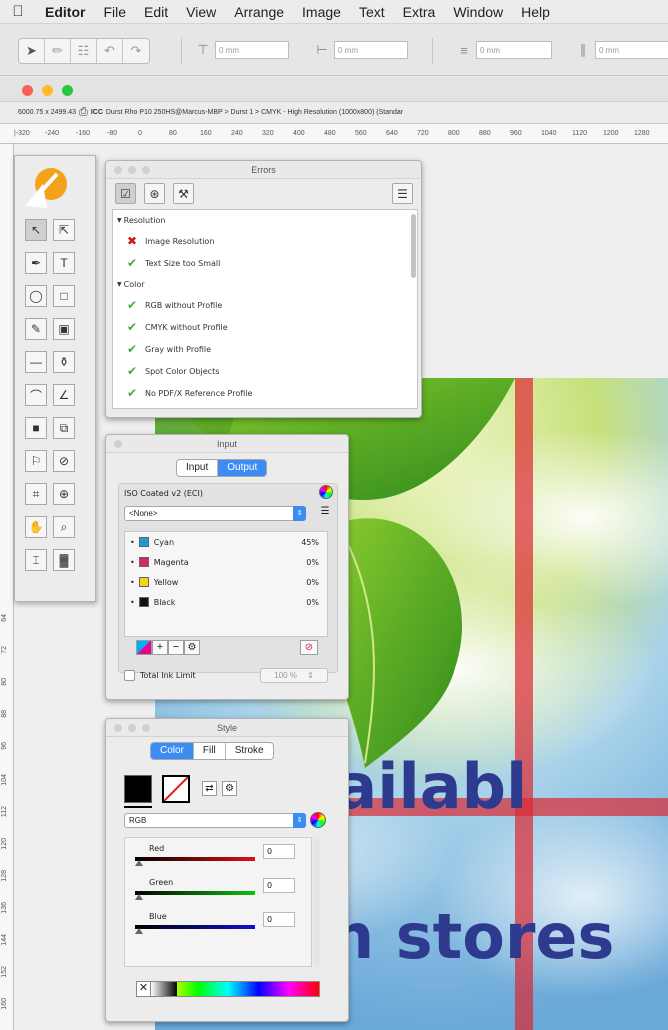 The height and width of the screenshot is (1030, 668). Describe the element at coordinates (413, 246) in the screenshot. I see `errors-scrollbar` at that location.